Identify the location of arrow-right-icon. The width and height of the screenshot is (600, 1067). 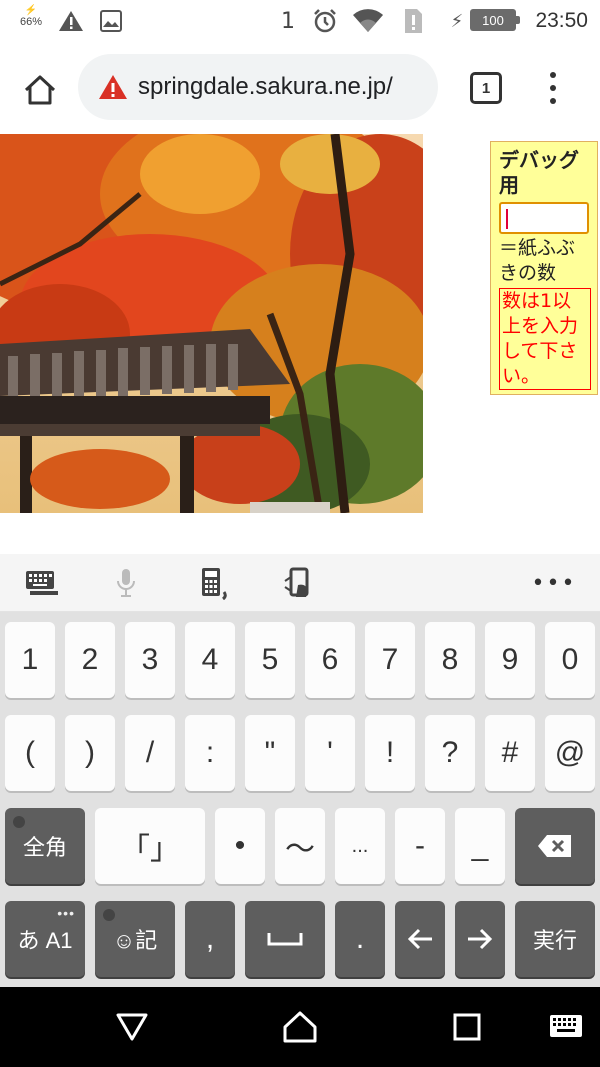
(480, 939).